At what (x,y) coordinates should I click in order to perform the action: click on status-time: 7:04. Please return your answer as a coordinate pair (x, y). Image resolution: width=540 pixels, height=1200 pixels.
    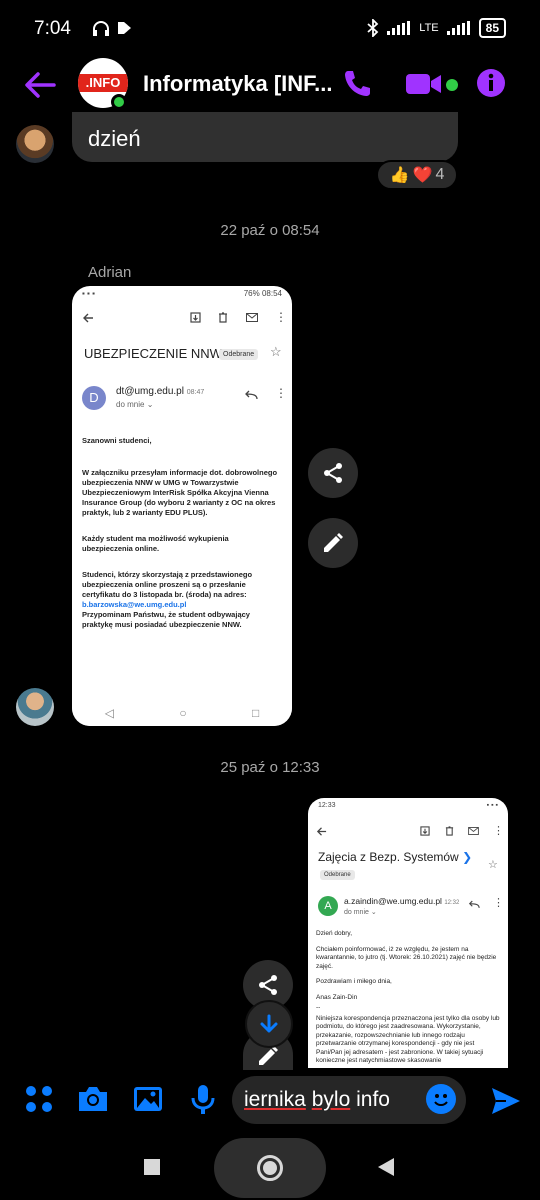
    Looking at the image, I should click on (52, 28).